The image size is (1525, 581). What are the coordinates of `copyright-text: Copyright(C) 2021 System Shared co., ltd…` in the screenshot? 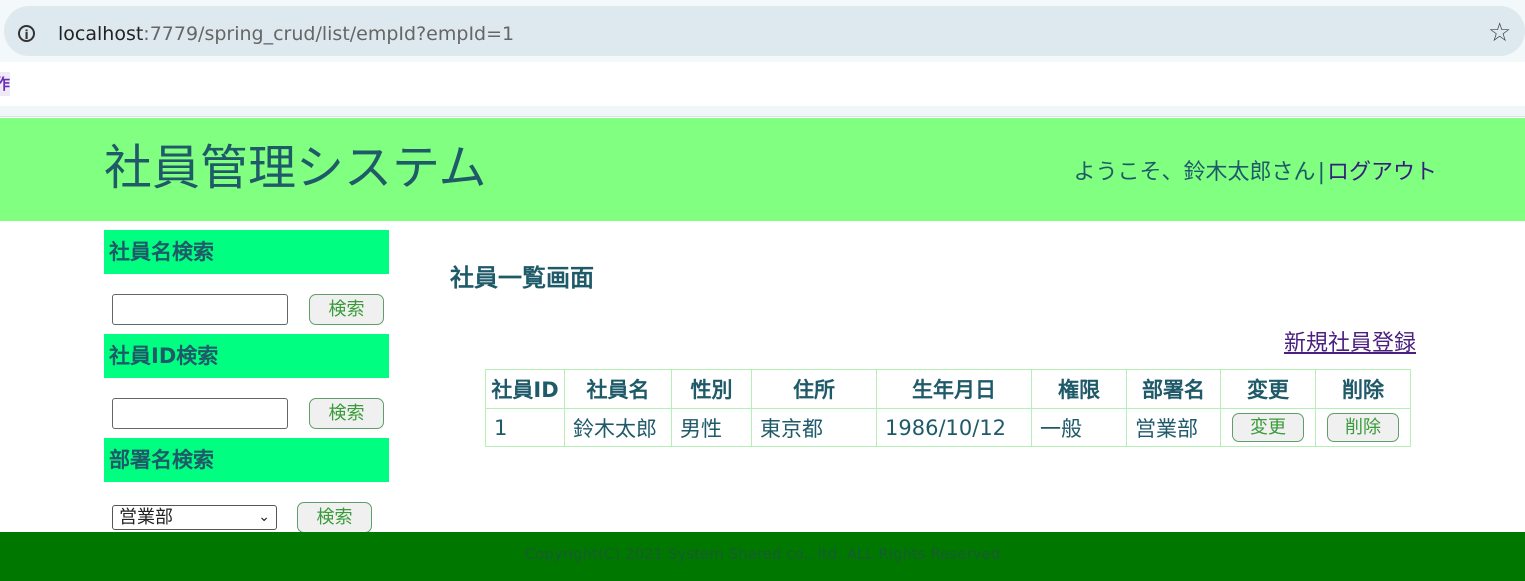 It's located at (762, 554).